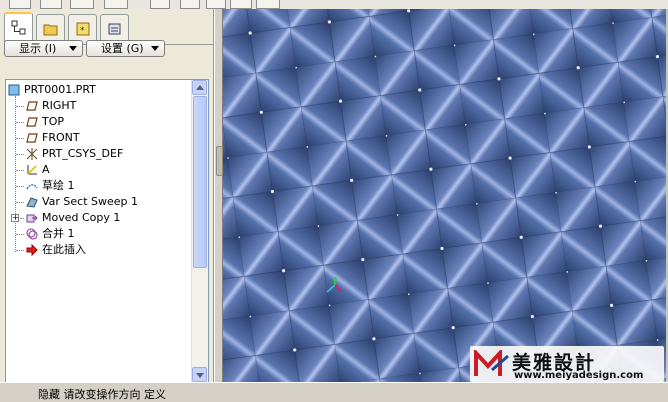  I want to click on insert-here-arrow-icon, so click(32, 250).